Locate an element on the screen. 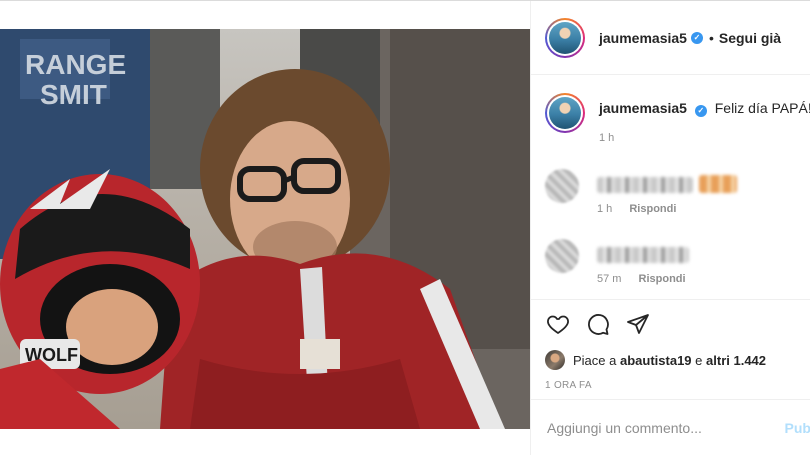 This screenshot has height=455, width=810. publish-button: Pub is located at coordinates (797, 428).